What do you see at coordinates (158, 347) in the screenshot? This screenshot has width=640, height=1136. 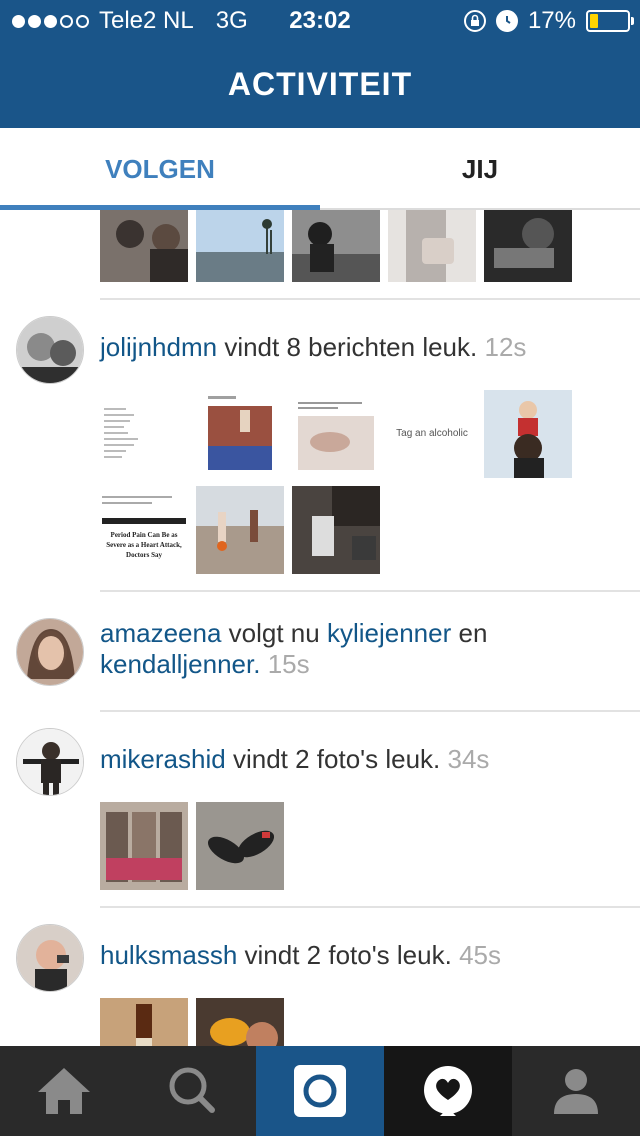 I see `username-link: jolijnhdmn` at bounding box center [158, 347].